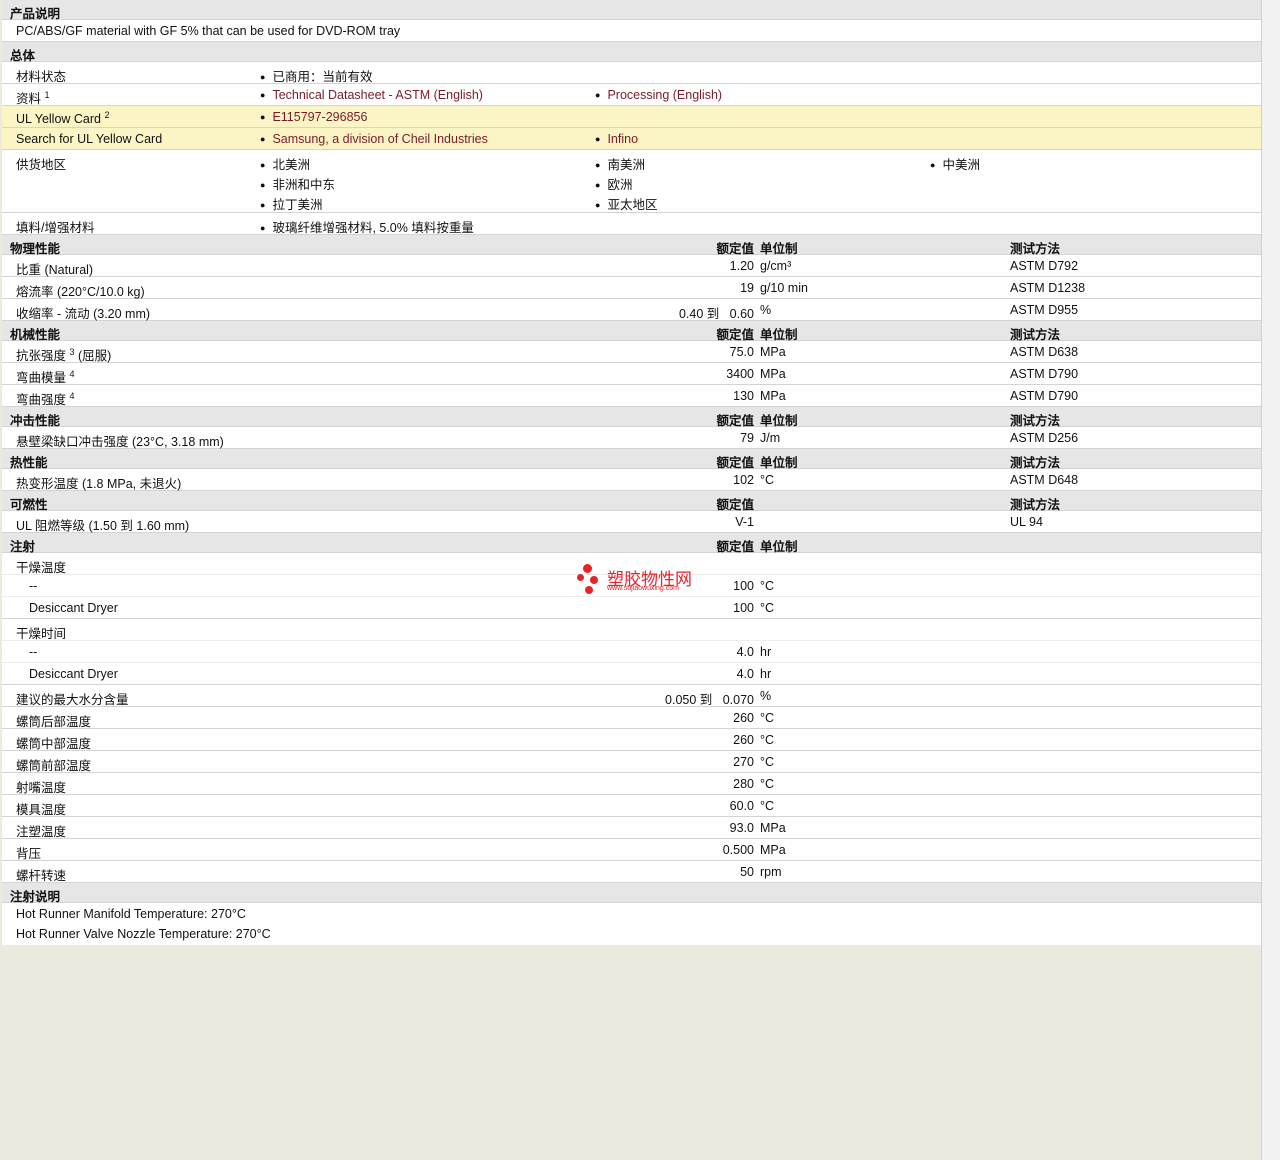 The image size is (1280, 1160). Describe the element at coordinates (319, 117) in the screenshot. I see `ul-card-link: E115797-296856` at that location.